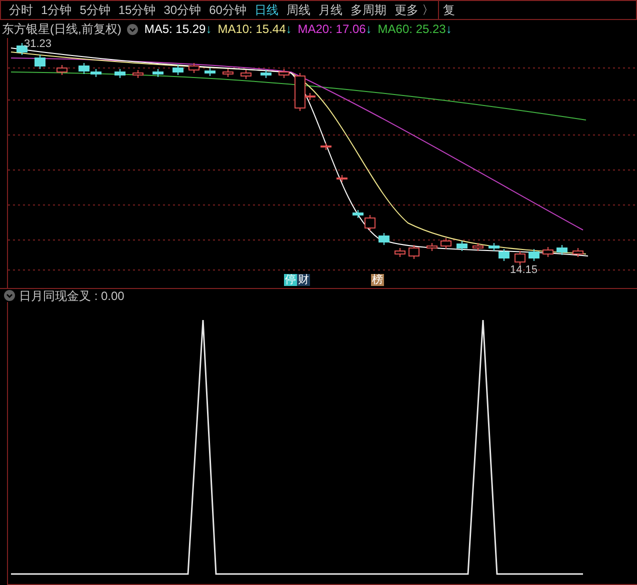  Describe the element at coordinates (178, 29) in the screenshot. I see `moving-average-reading: MA5: 15.29↓` at that location.